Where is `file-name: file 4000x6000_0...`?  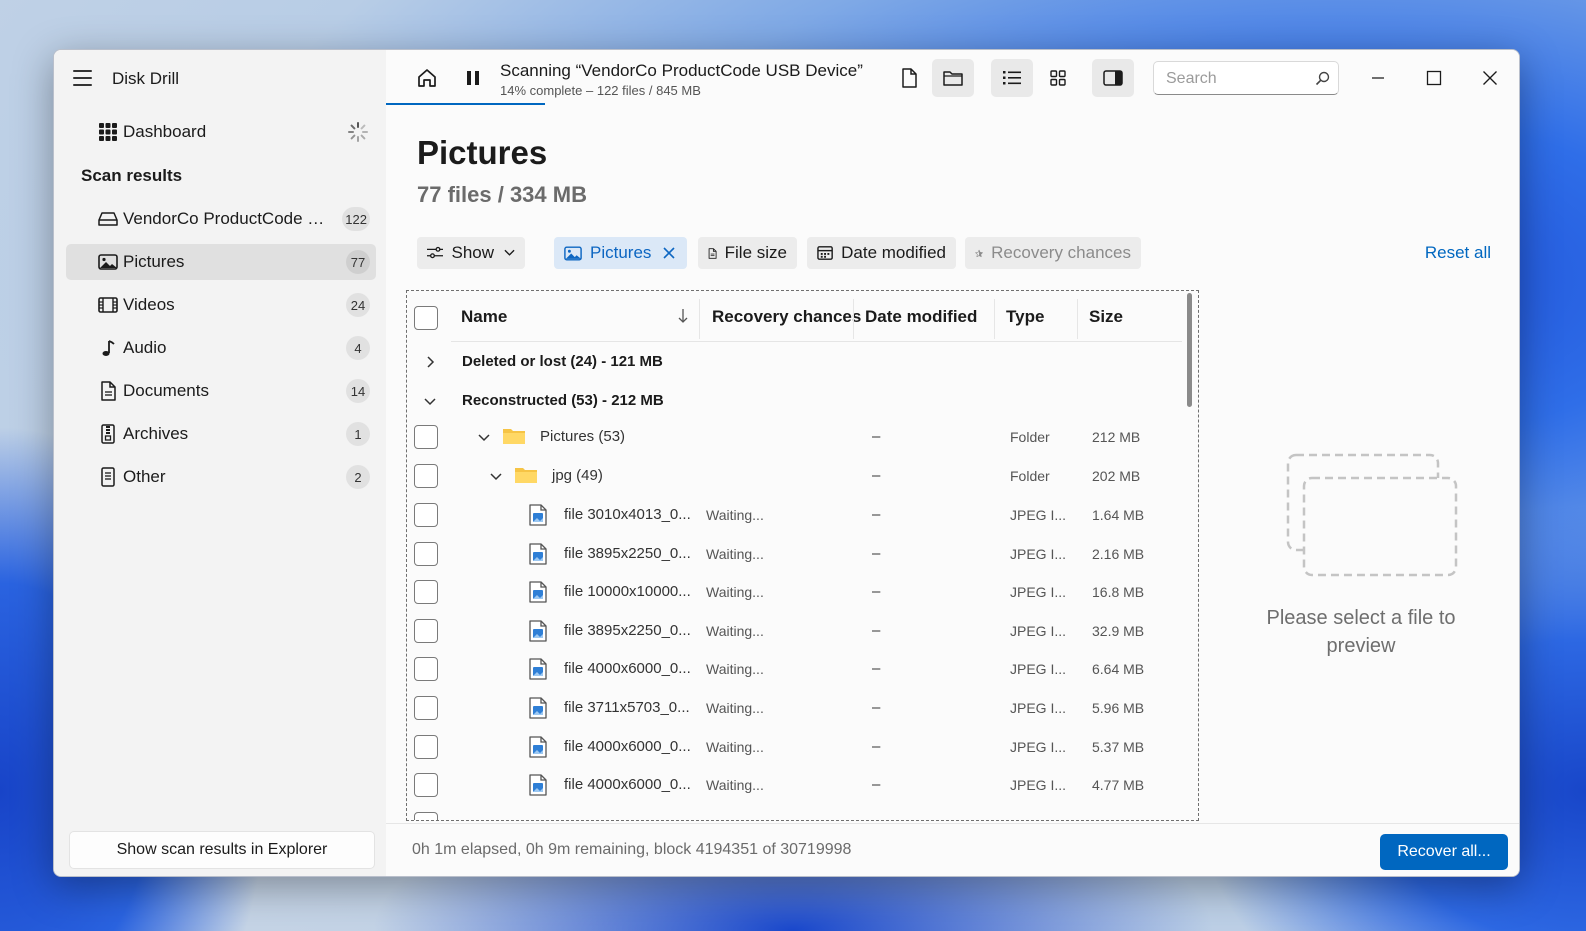 file-name: file 4000x6000_0... is located at coordinates (627, 785).